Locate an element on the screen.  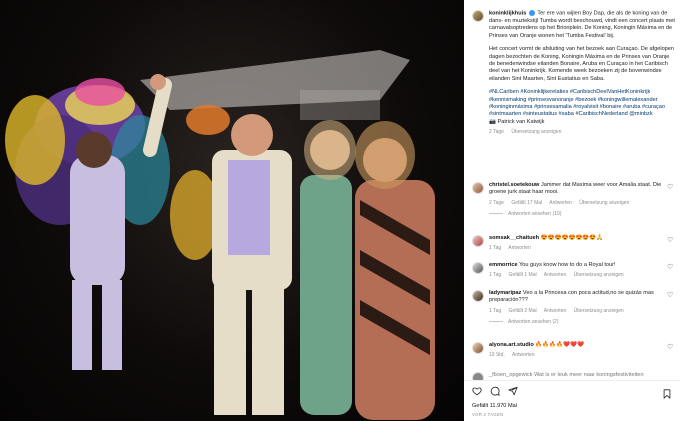
comment-time: 19 Std. is located at coordinates (497, 355).